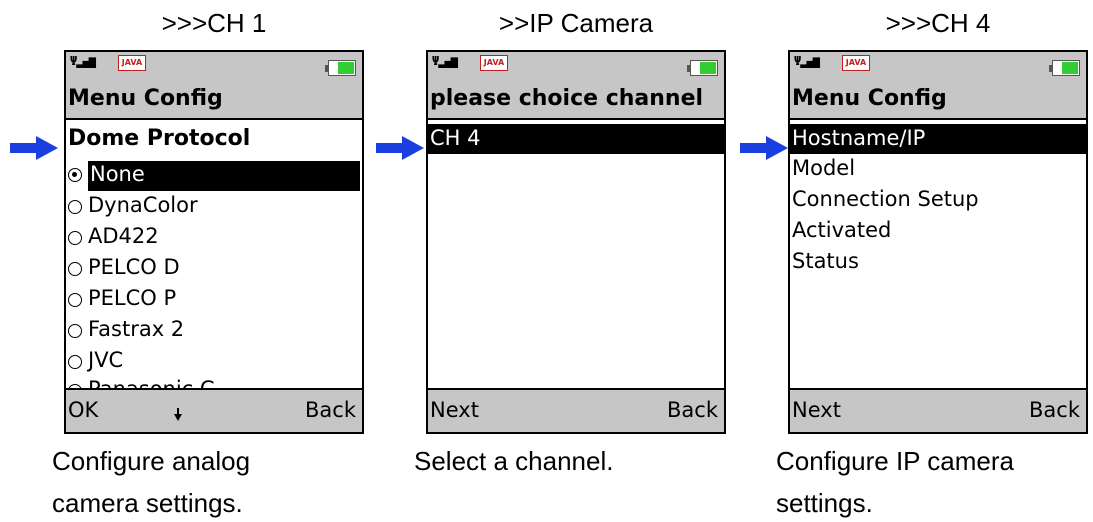 Image resolution: width=1093 pixels, height=522 pixels. What do you see at coordinates (576, 139) in the screenshot?
I see `channel-item-ch4: CH 4` at bounding box center [576, 139].